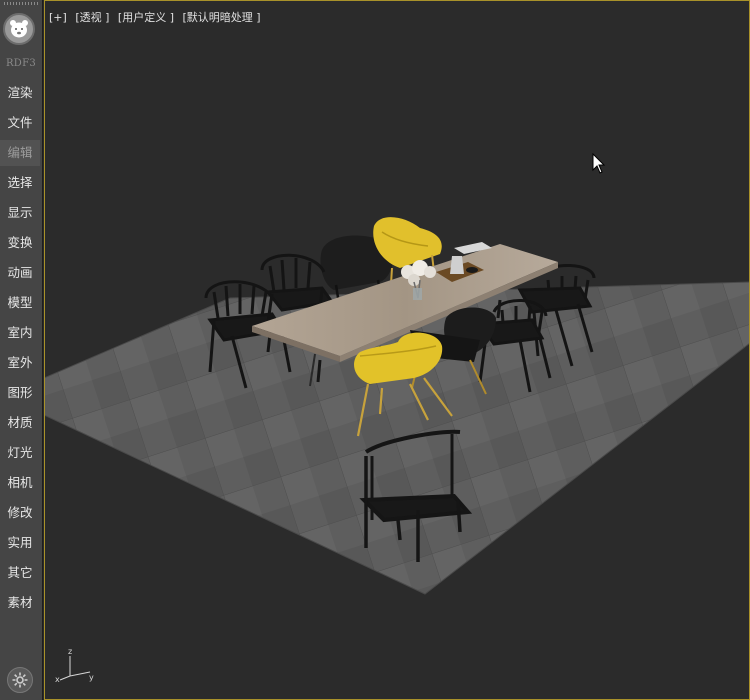 The height and width of the screenshot is (700, 750). Describe the element at coordinates (20, 573) in the screenshot. I see `sidebar-item-16: 其它` at that location.